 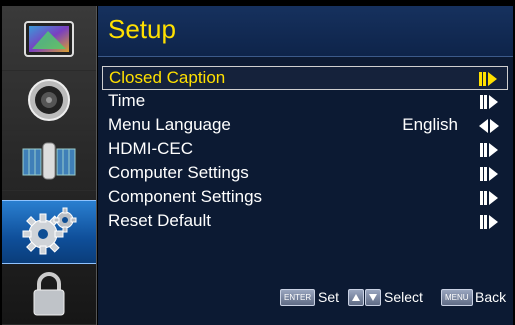 I want to click on menu-item-value: English, so click(x=430, y=124).